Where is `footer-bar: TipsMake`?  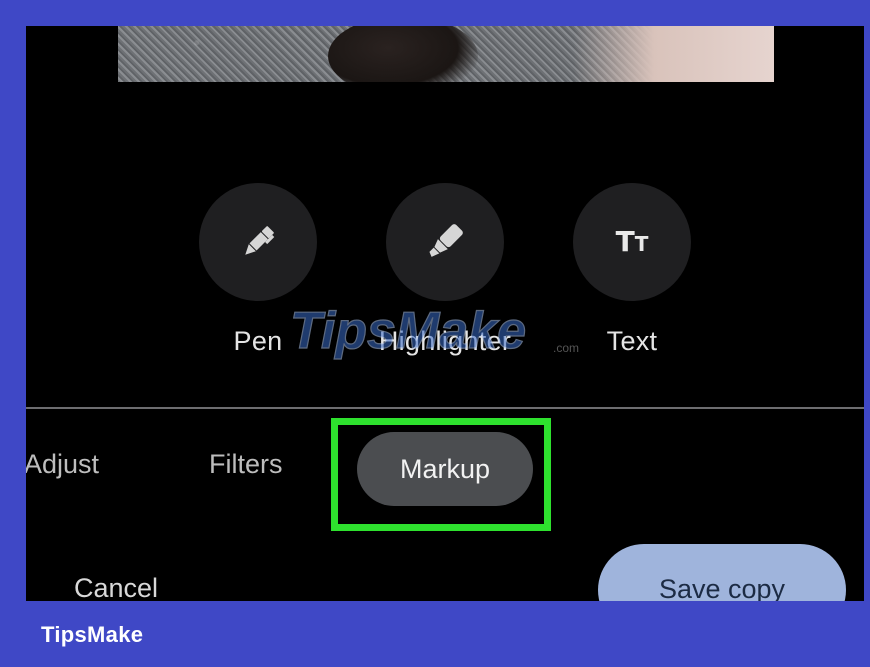 footer-bar: TipsMake is located at coordinates (435, 634).